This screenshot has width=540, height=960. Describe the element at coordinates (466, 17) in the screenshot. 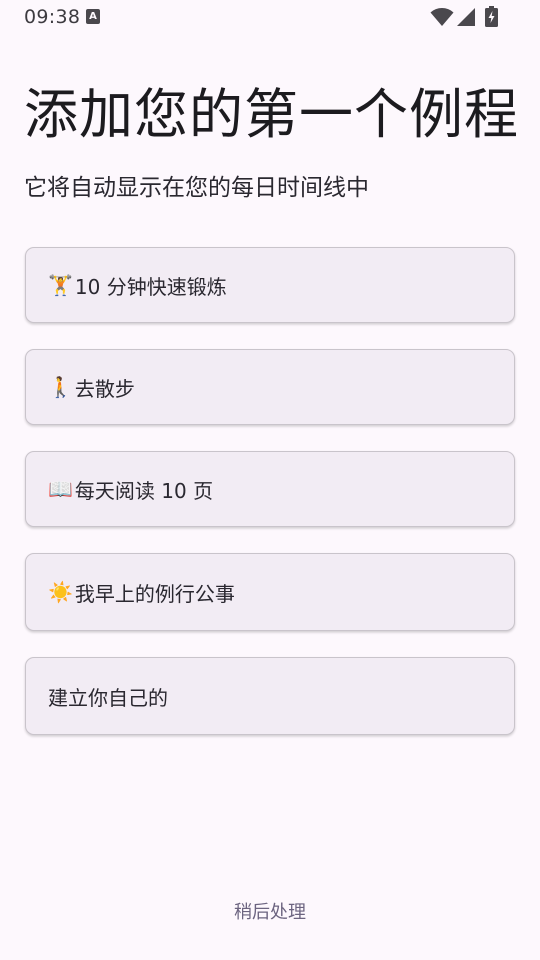

I see `signal-icon` at that location.